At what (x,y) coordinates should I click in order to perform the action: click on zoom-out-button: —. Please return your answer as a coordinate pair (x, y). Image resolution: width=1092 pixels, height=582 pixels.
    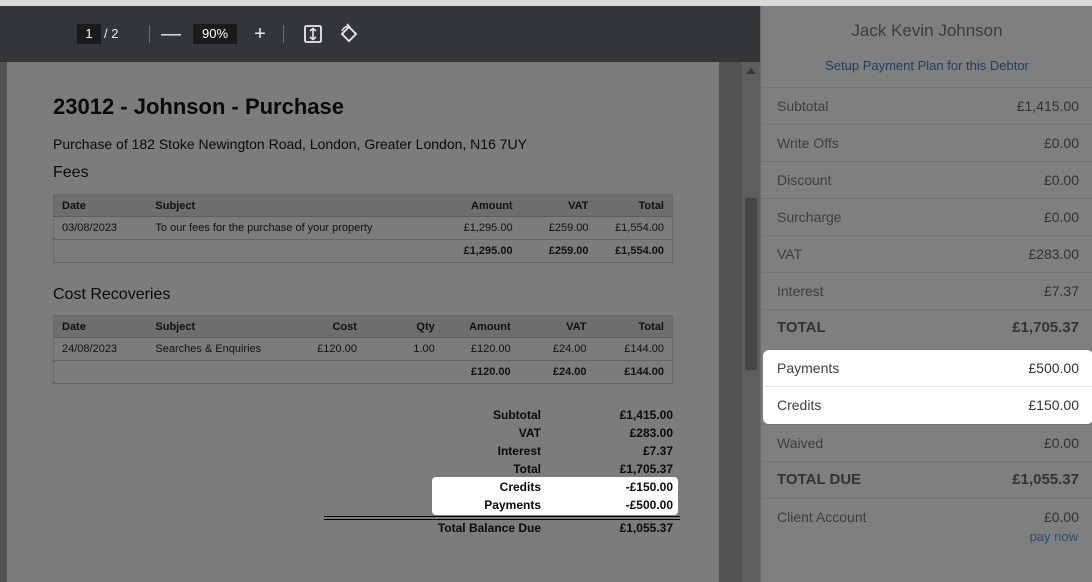
    Looking at the image, I should click on (171, 34).